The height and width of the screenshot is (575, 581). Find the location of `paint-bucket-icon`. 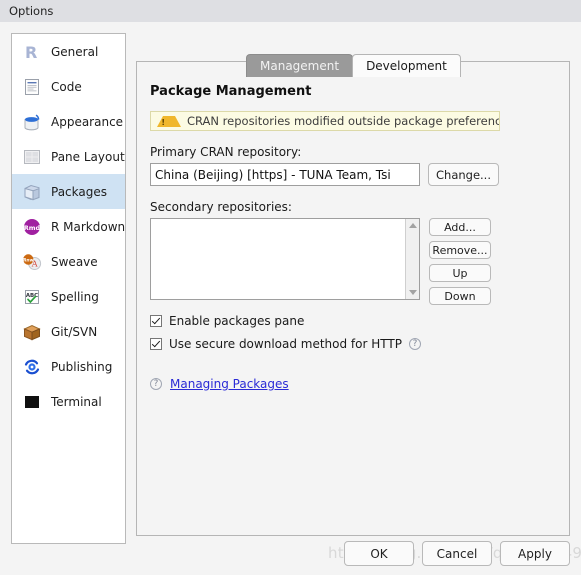

paint-bucket-icon is located at coordinates (32, 122).